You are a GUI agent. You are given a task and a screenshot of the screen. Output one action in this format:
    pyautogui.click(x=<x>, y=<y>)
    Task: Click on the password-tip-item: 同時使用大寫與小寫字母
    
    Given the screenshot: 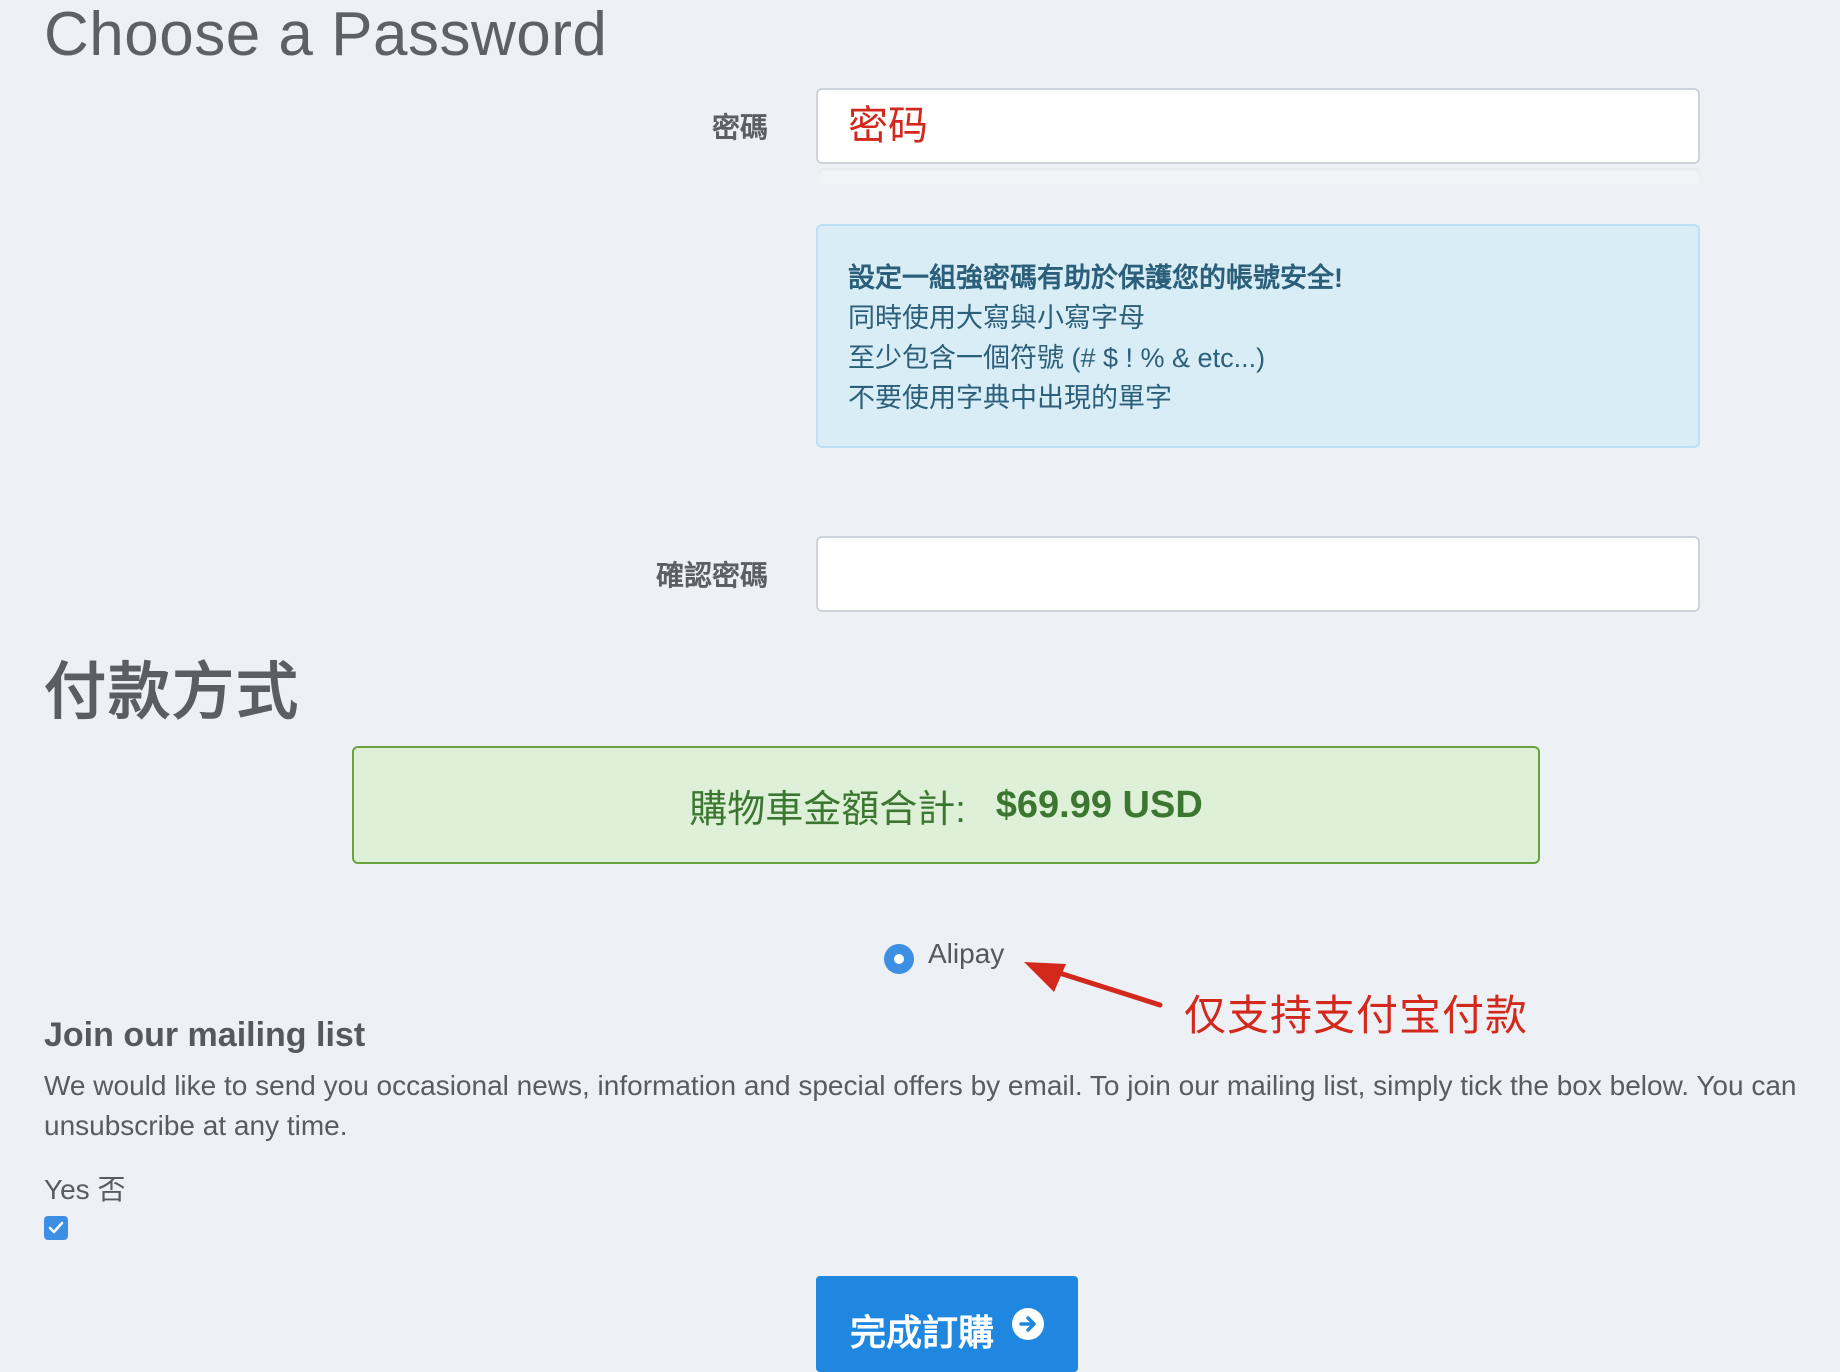 What is the action you would take?
    pyautogui.click(x=996, y=318)
    